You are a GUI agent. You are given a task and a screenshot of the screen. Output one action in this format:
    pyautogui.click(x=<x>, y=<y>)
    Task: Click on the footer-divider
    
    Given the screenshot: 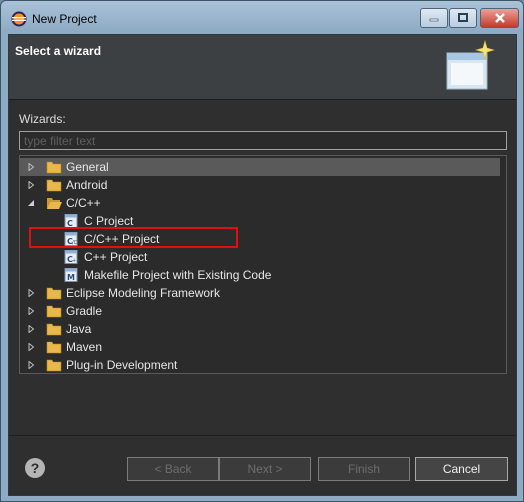 What is the action you would take?
    pyautogui.click(x=262, y=435)
    